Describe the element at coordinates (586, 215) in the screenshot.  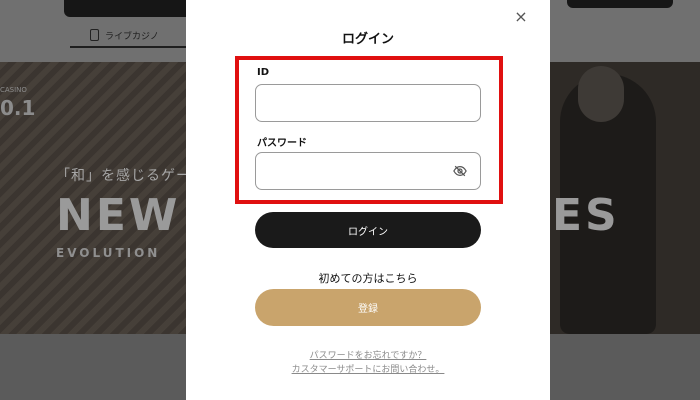
I see `hero-headline-right: ES` at that location.